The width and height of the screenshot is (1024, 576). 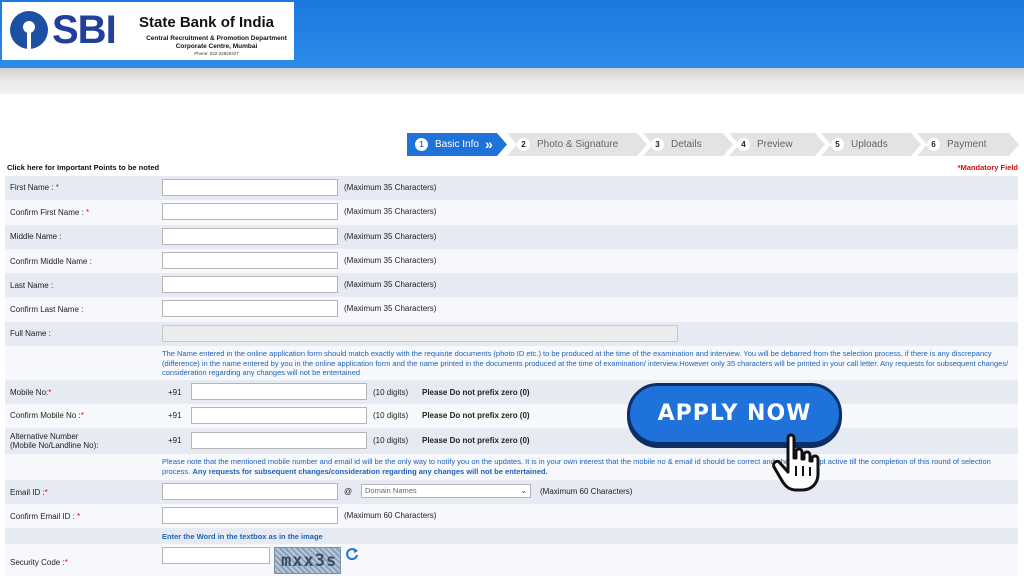 What do you see at coordinates (54, 445) in the screenshot?
I see `alt-number-sublabel: (Mobile No/Landline No):` at bounding box center [54, 445].